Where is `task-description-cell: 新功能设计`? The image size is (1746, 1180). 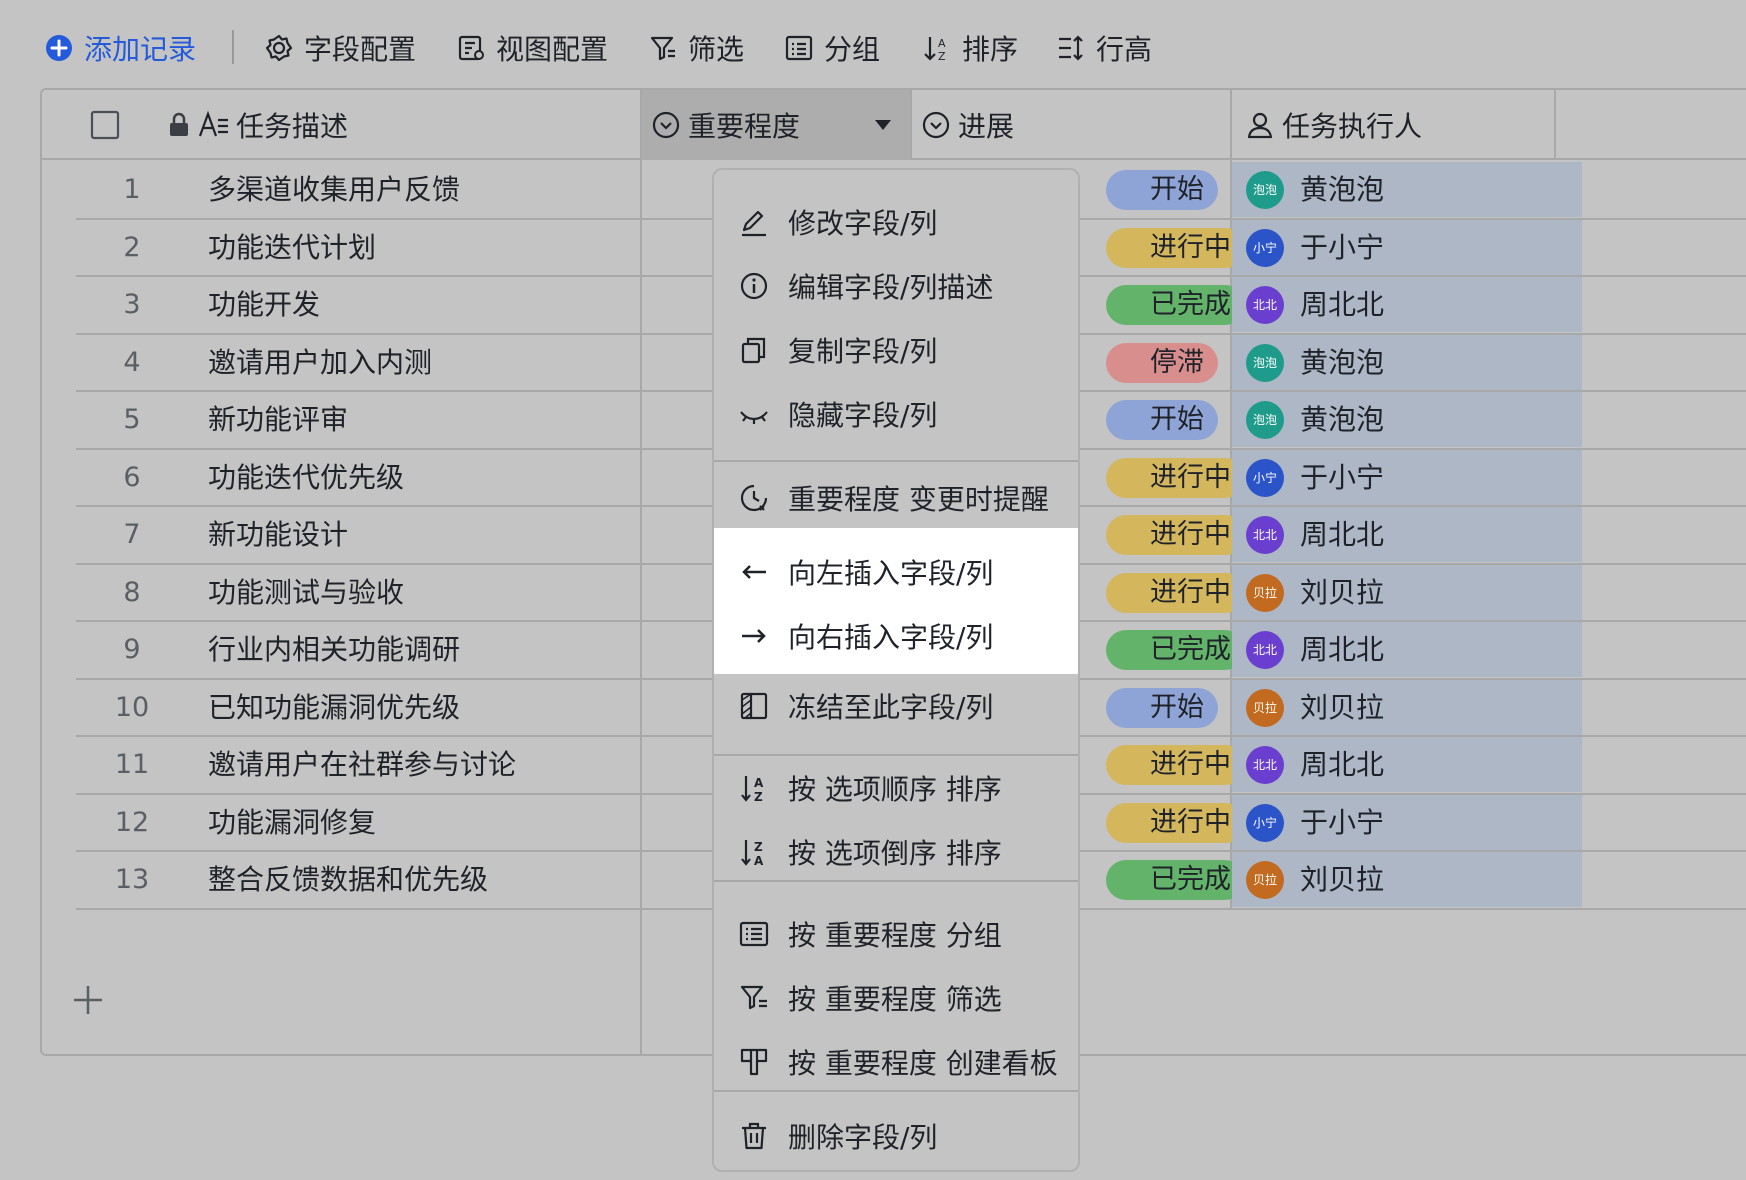
task-description-cell: 新功能设计 is located at coordinates (278, 534).